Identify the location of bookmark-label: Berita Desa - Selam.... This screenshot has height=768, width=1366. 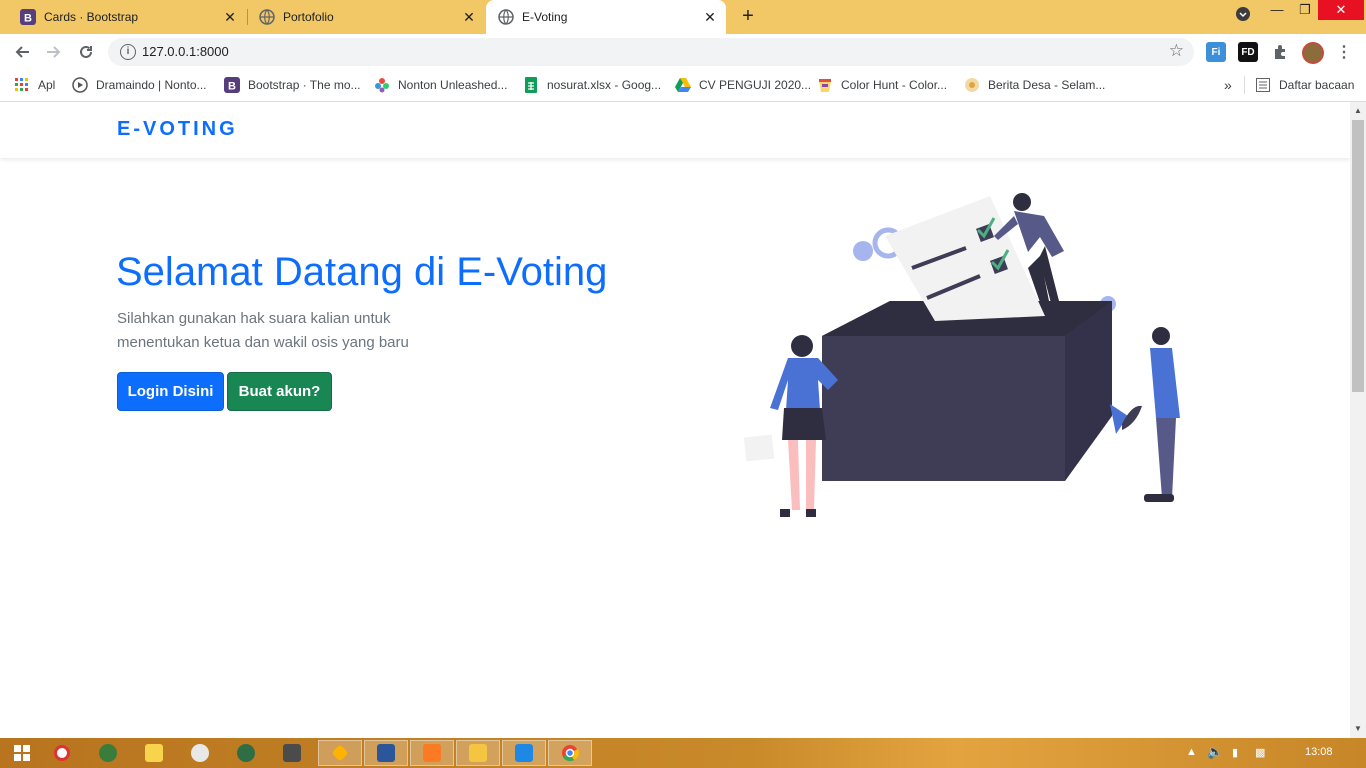
(1047, 85).